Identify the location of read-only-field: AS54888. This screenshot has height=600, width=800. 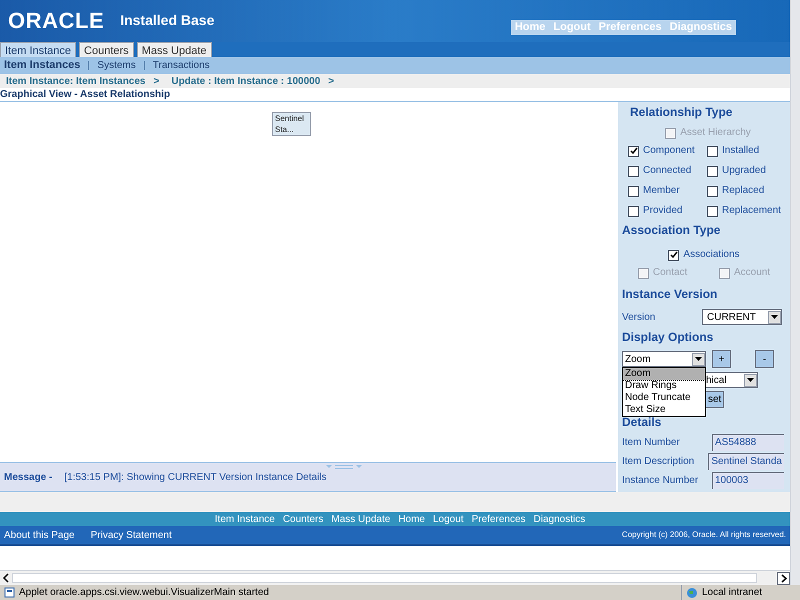
(748, 442).